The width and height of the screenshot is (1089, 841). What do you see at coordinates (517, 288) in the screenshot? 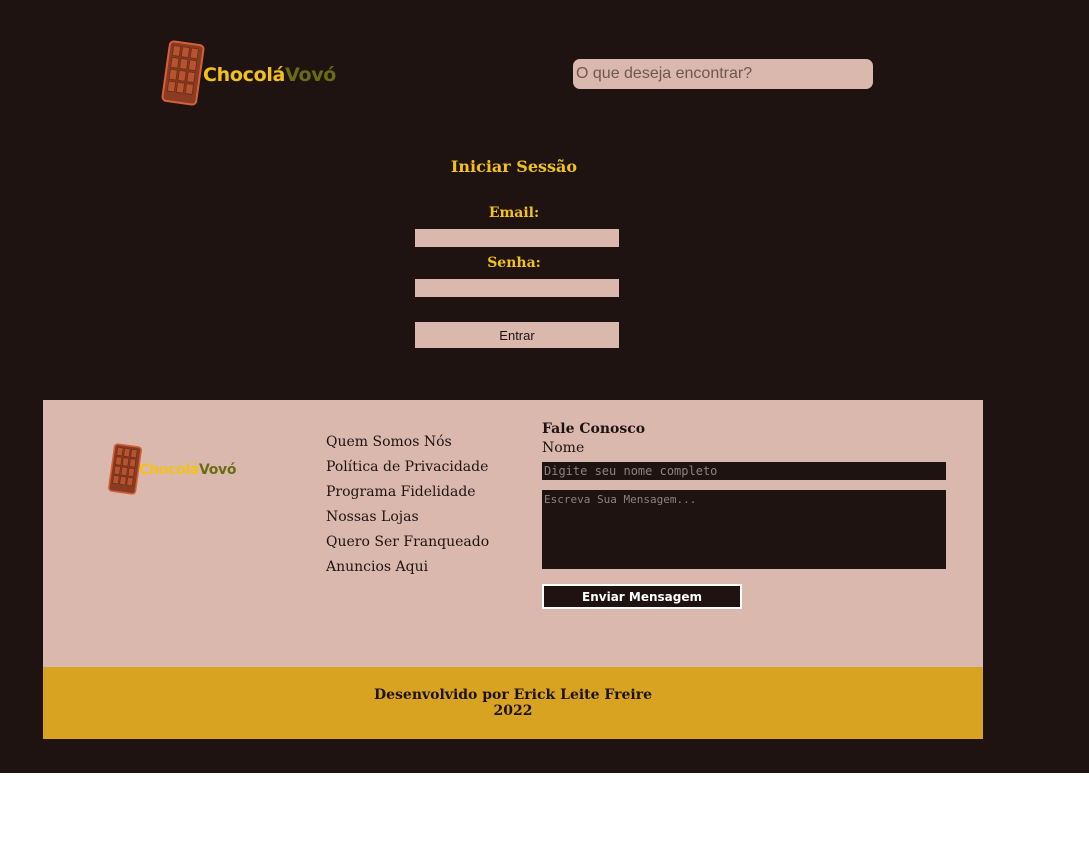
I see `password-field` at bounding box center [517, 288].